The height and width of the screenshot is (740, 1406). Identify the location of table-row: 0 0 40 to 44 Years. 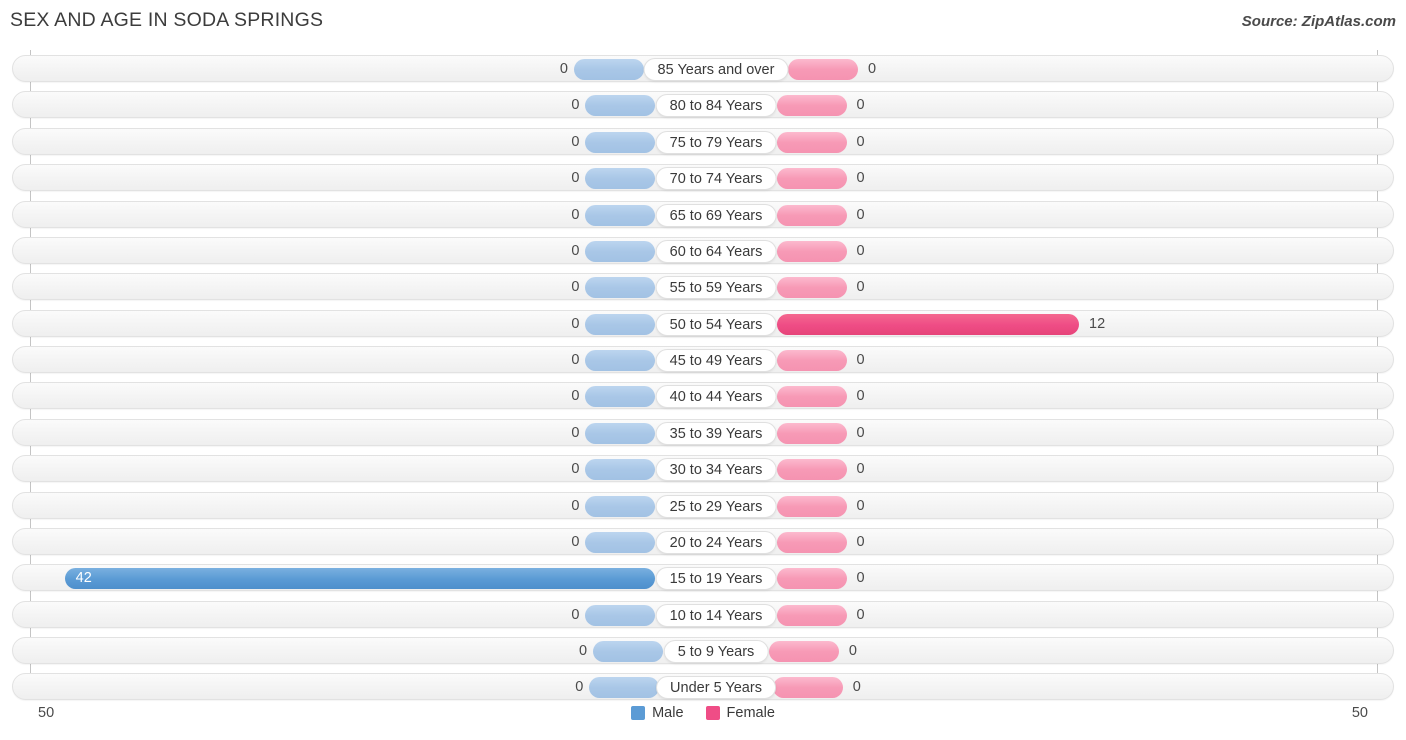
(703, 396).